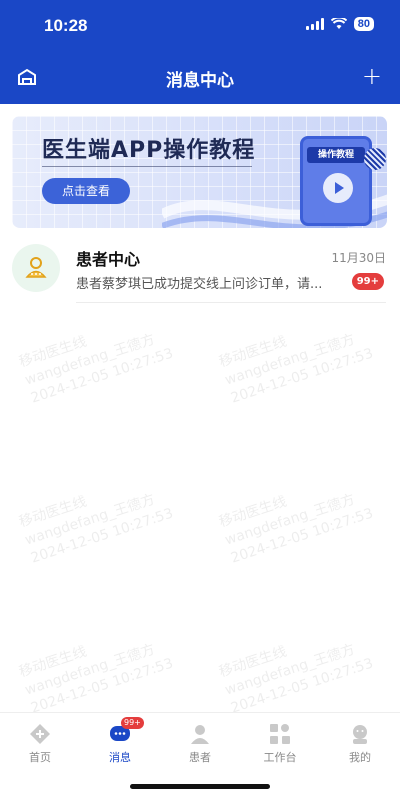  I want to click on tab-messages: 99+ 消息, so click(120, 741).